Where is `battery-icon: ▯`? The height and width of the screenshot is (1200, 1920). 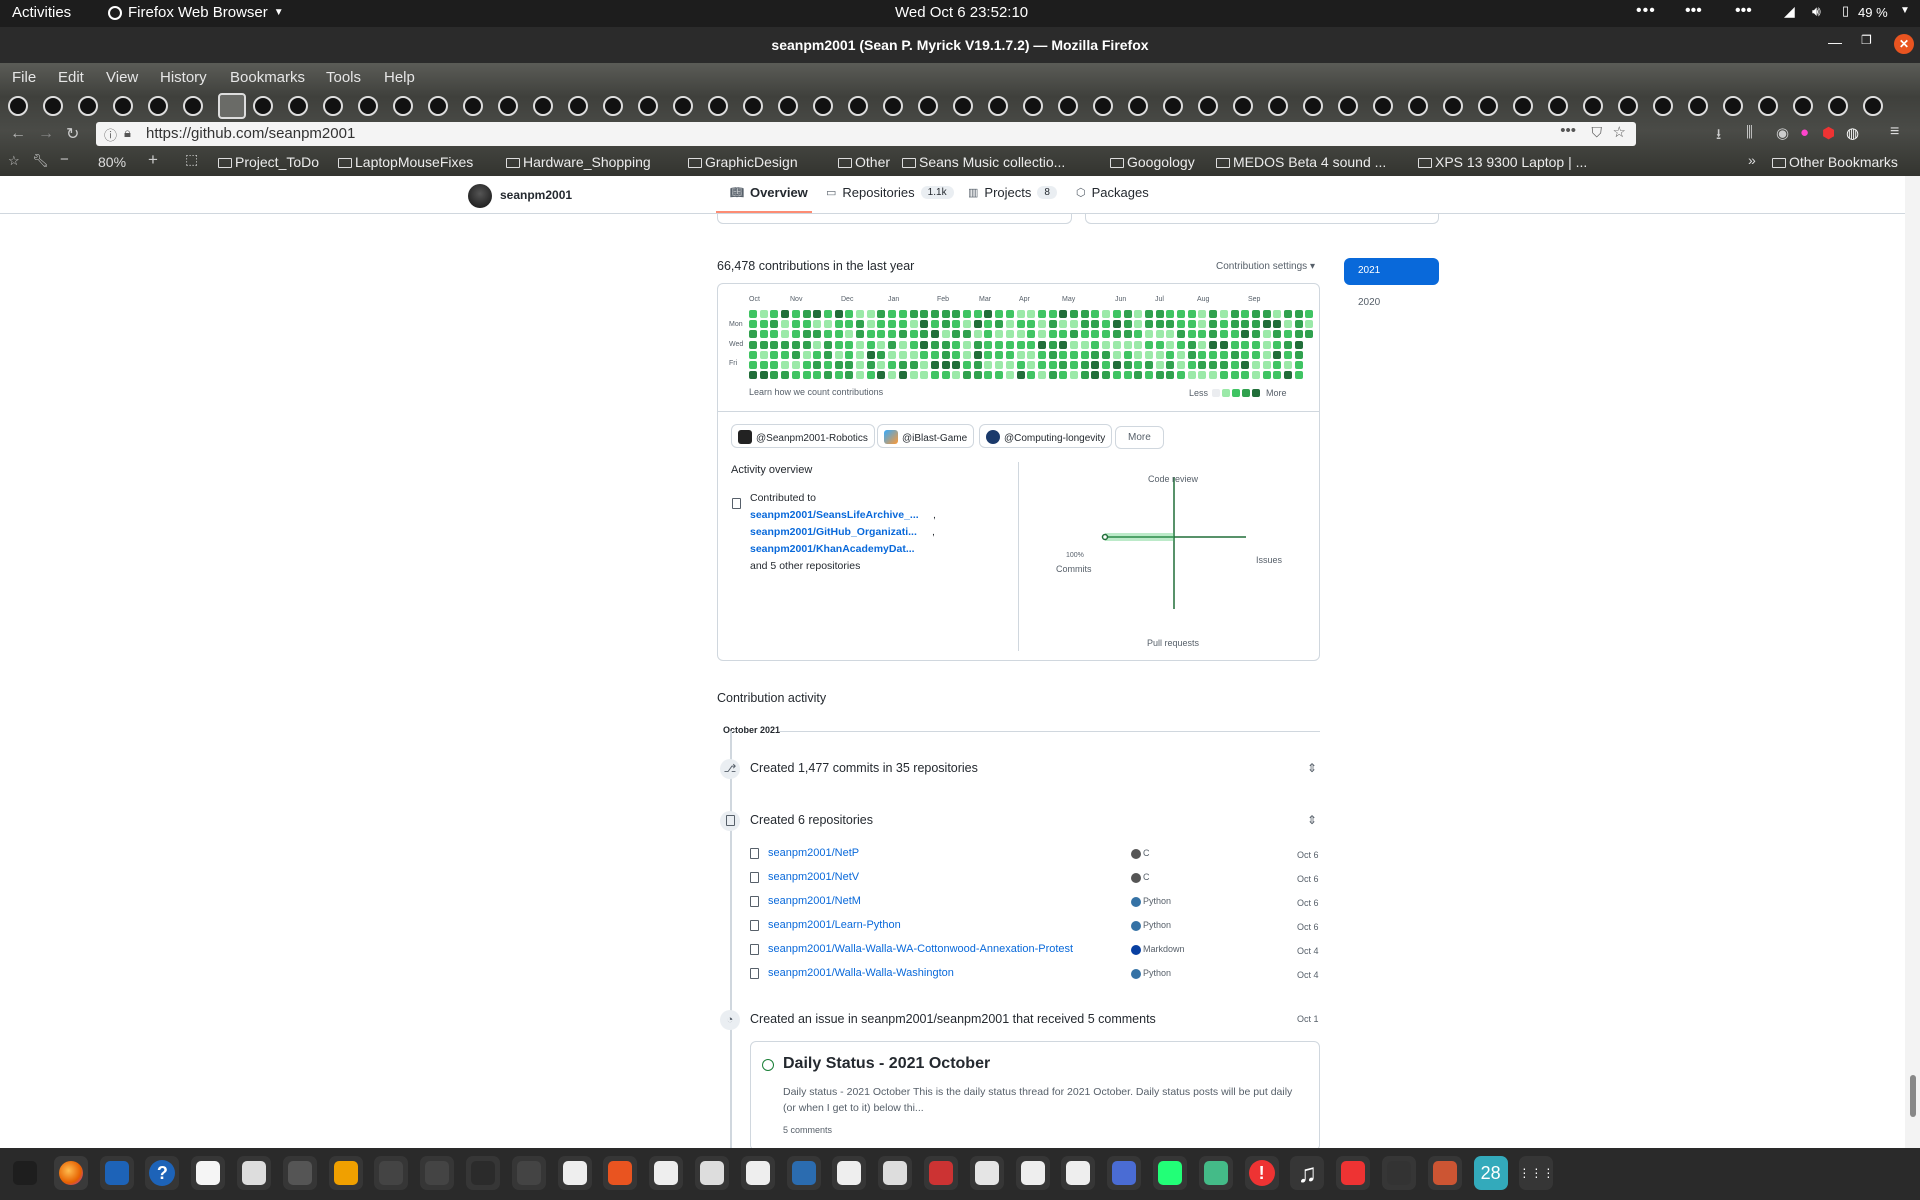 battery-icon: ▯ is located at coordinates (1845, 11).